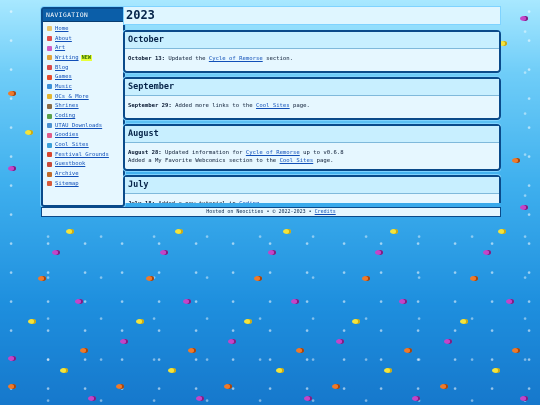  I want to click on nav-item-guestbook: Guestbook, so click(85, 165).